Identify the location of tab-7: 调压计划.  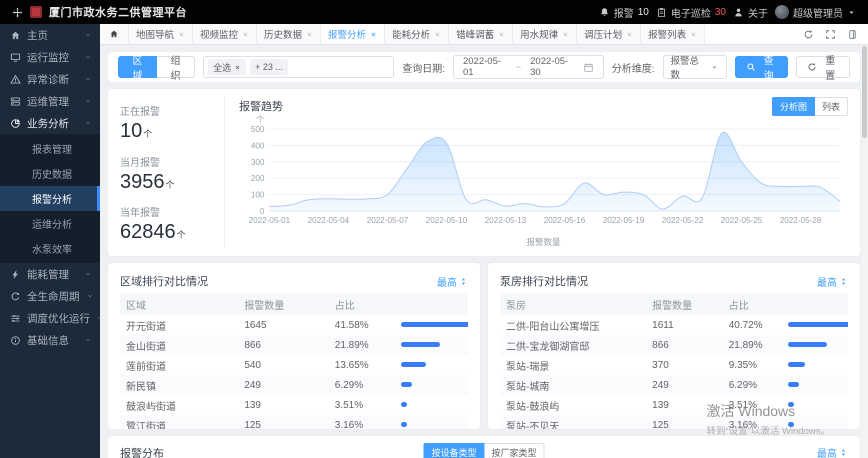
(609, 34).